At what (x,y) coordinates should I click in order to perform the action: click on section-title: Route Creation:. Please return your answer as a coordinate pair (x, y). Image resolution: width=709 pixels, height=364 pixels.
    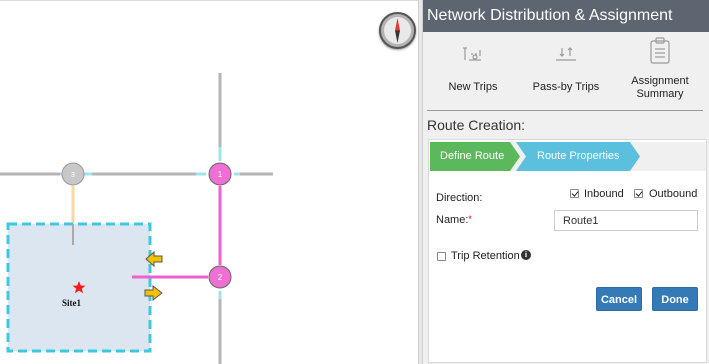
    Looking at the image, I should click on (476, 125).